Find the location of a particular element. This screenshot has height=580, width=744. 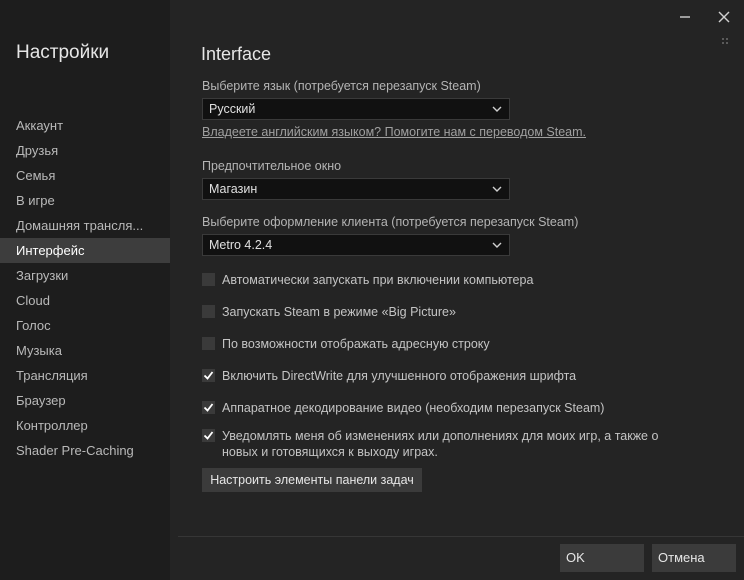

hw-decoding-checkbox is located at coordinates (208, 407).